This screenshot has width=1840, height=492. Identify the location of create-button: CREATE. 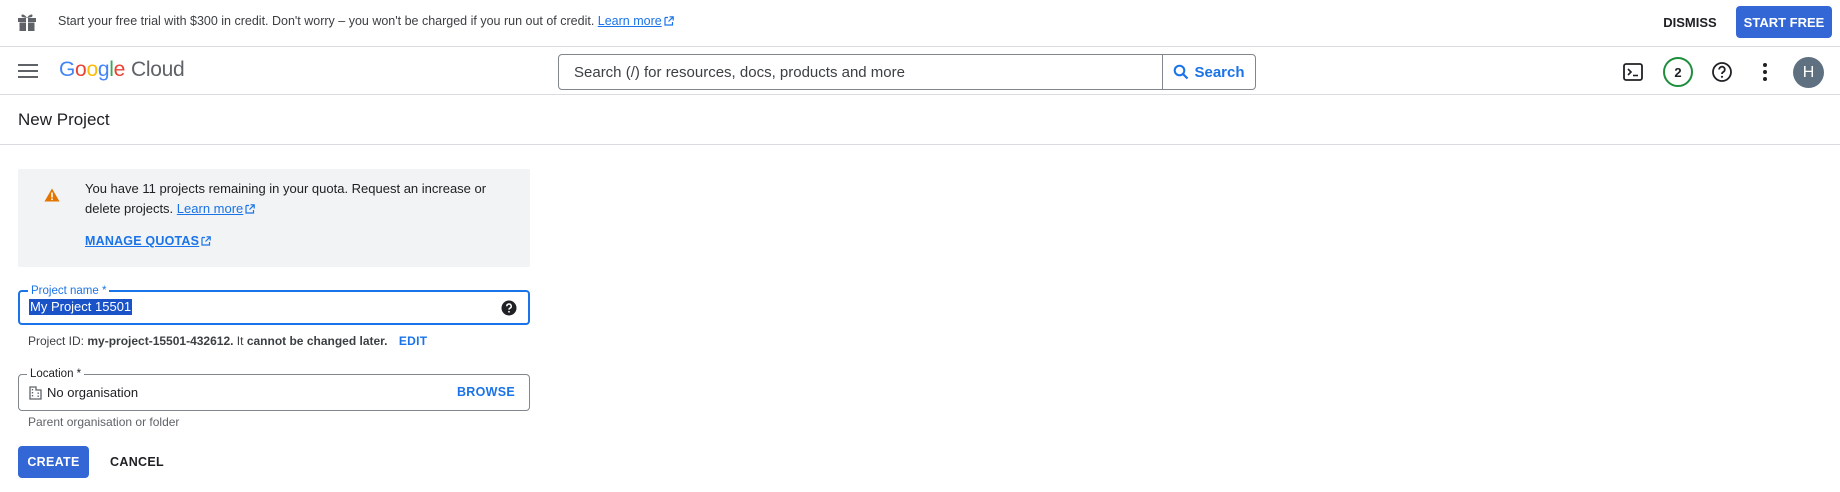
(53, 462).